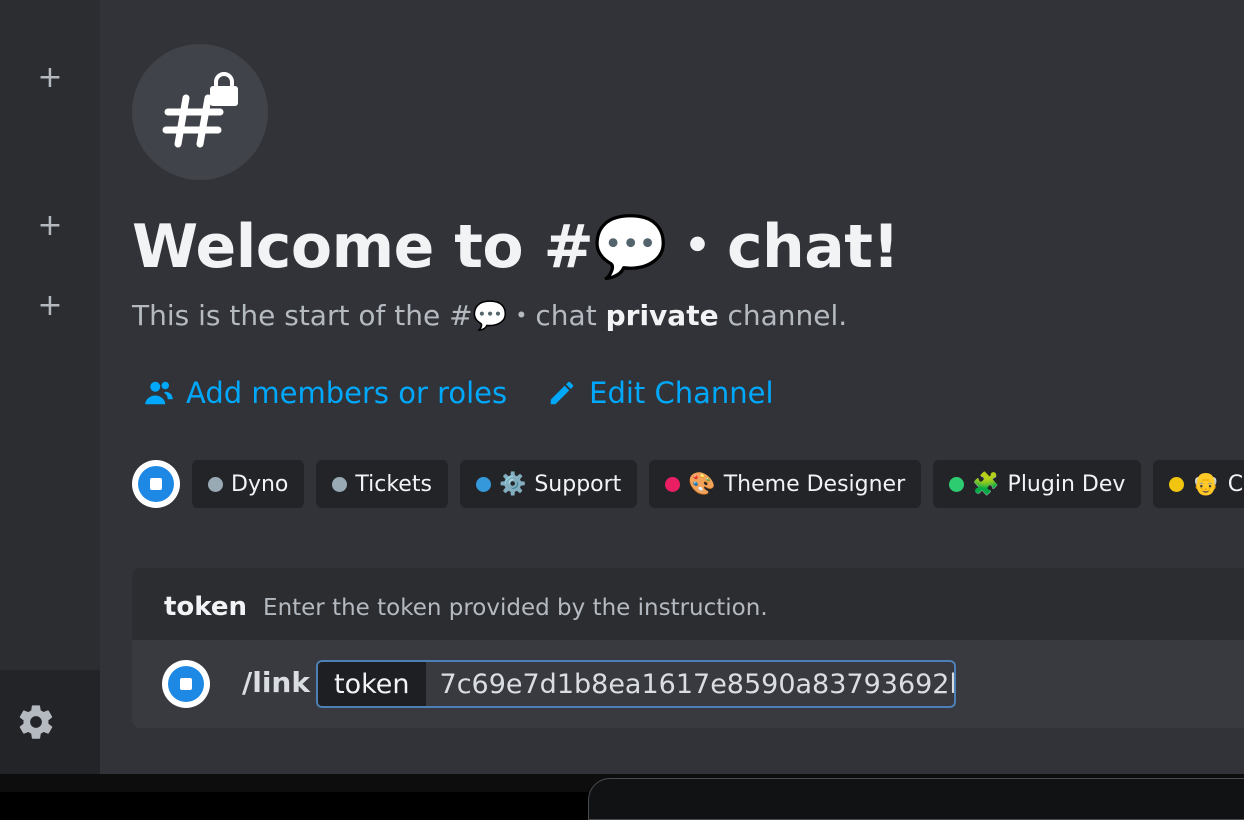 This screenshot has height=820, width=1244. What do you see at coordinates (200, 112) in the screenshot?
I see `locked-channel-icon` at bounding box center [200, 112].